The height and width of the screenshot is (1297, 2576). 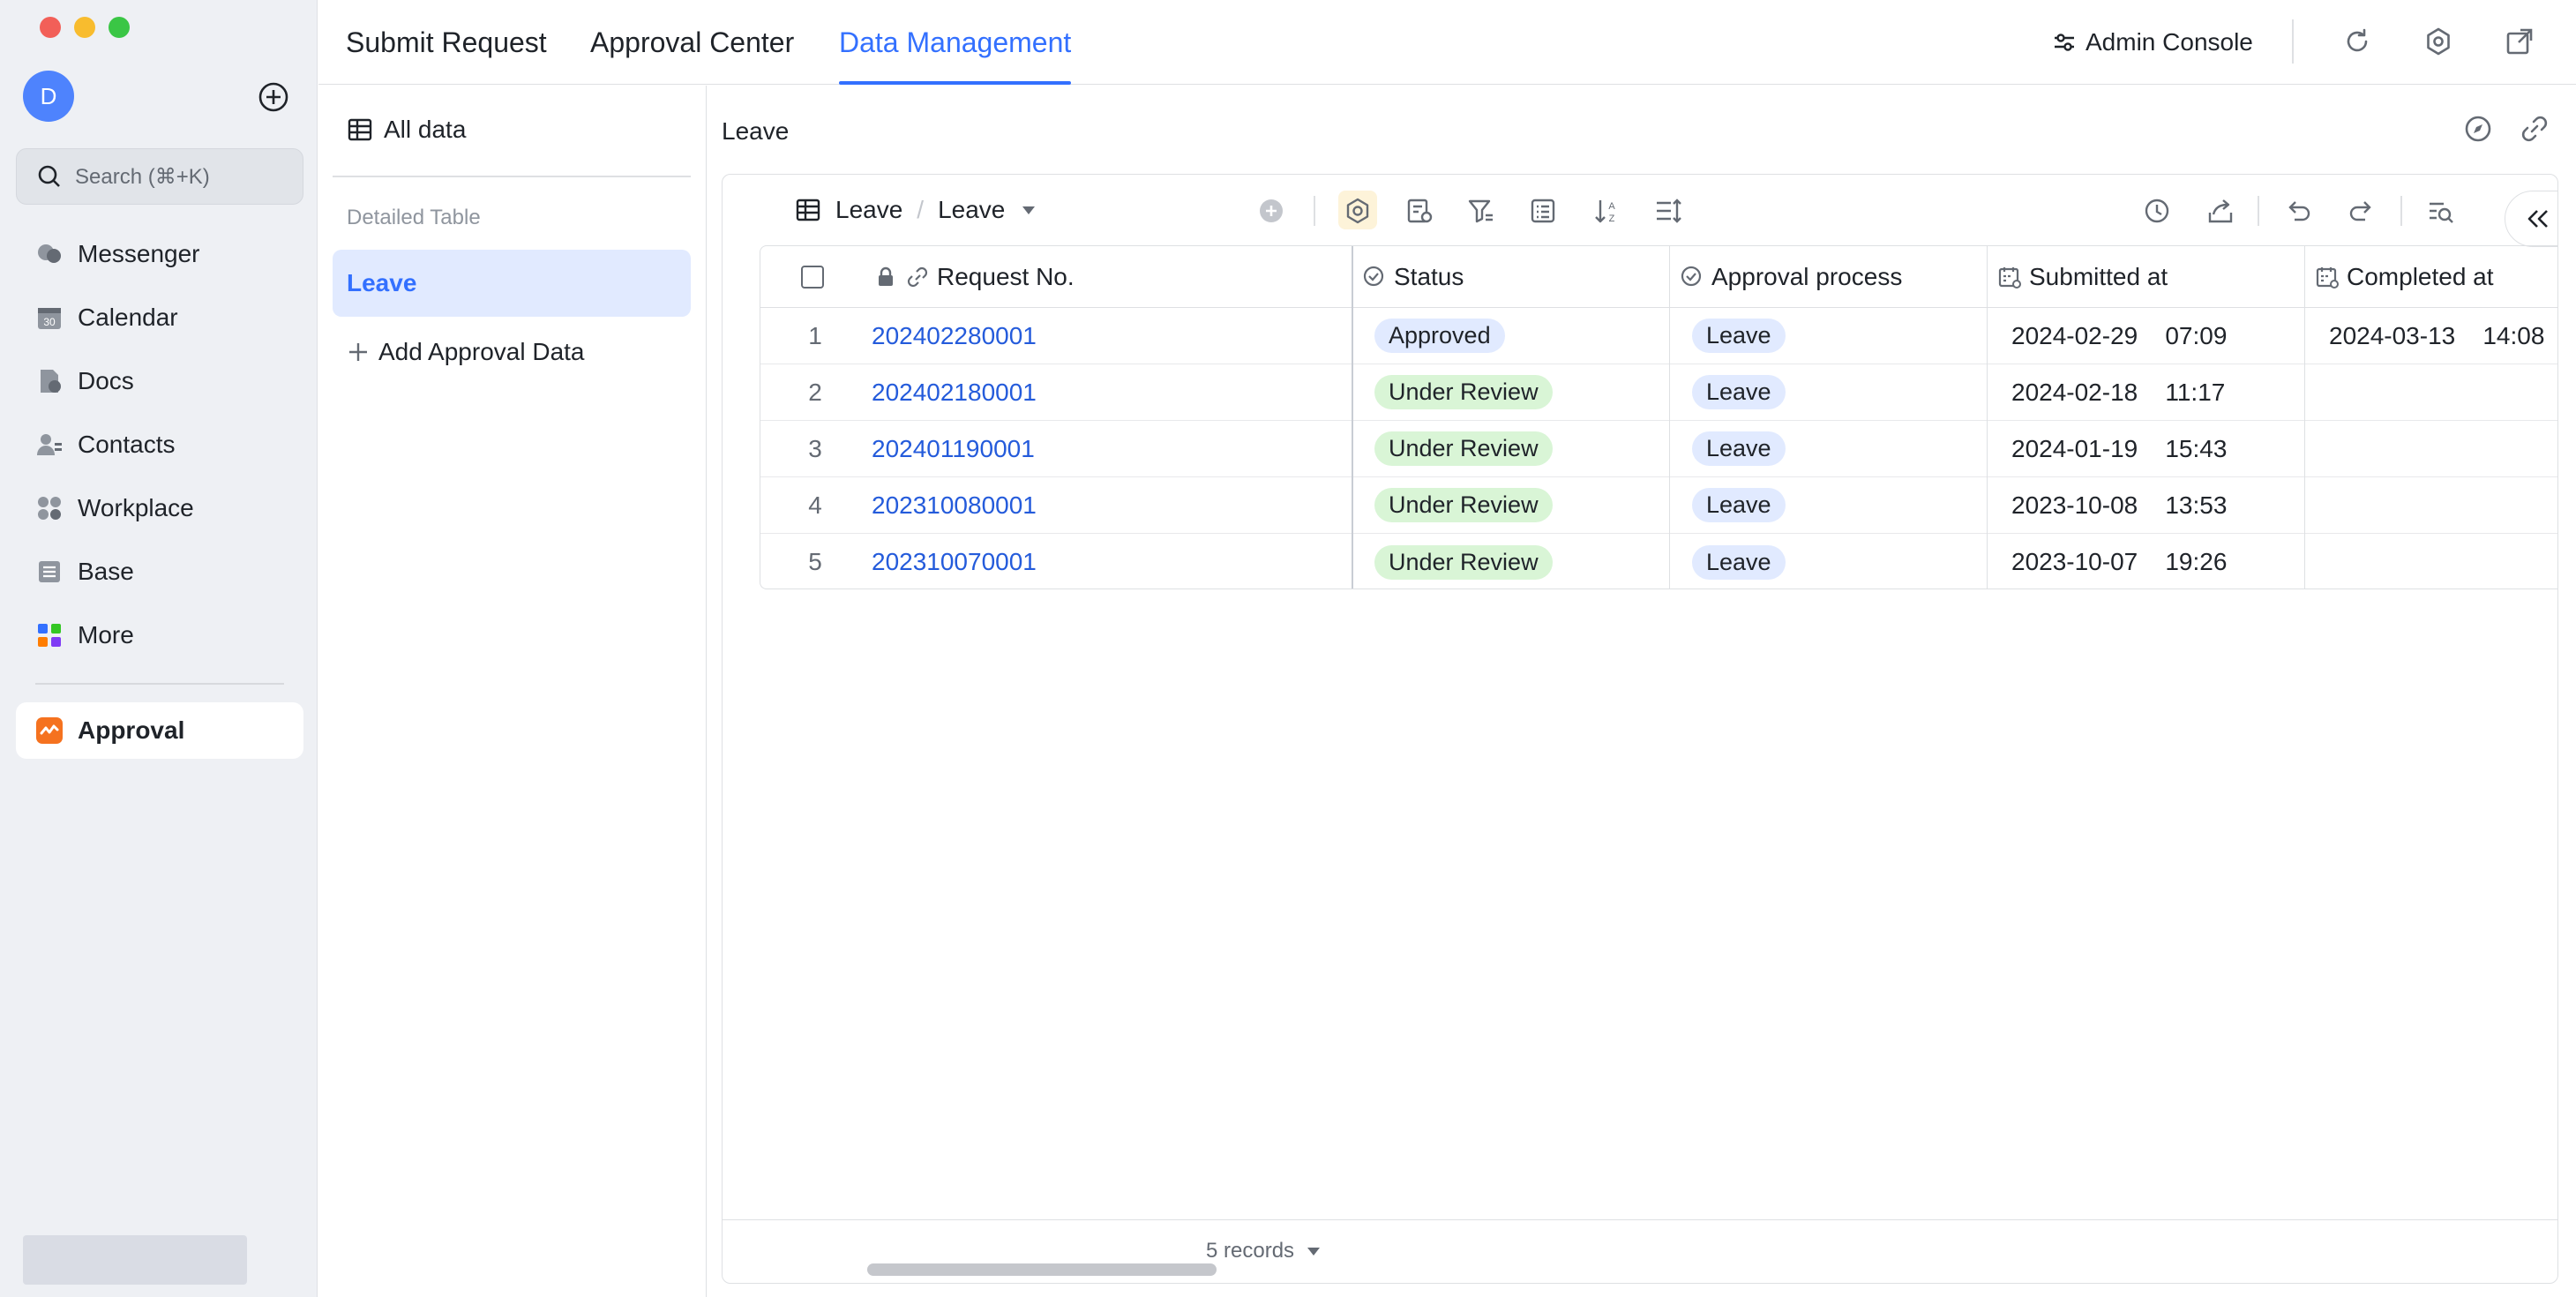 What do you see at coordinates (2293, 41) in the screenshot?
I see `top-divider` at bounding box center [2293, 41].